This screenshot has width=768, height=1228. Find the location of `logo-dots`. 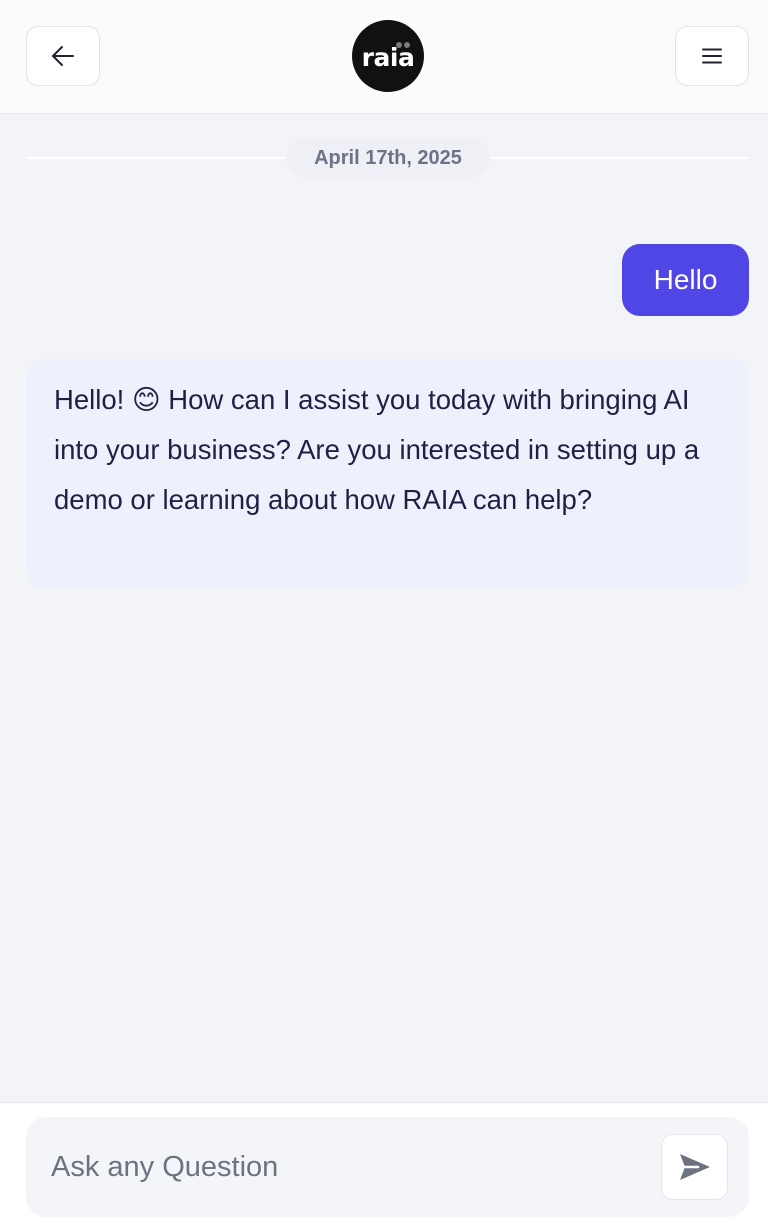

logo-dots is located at coordinates (404, 45).